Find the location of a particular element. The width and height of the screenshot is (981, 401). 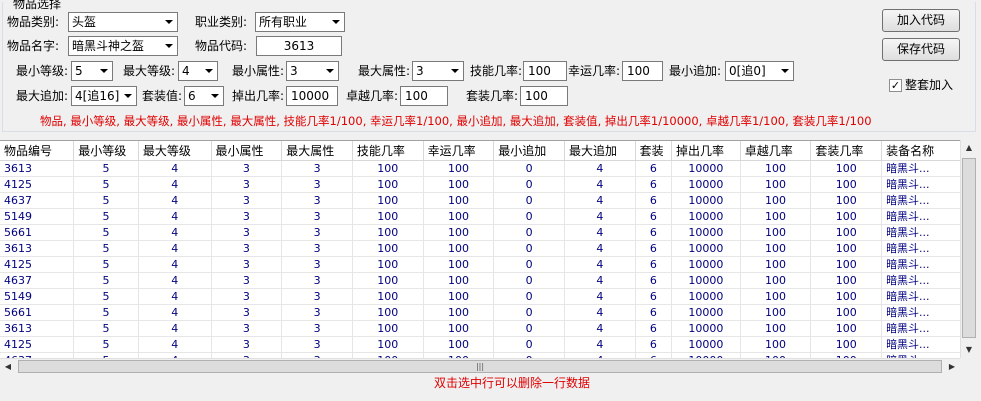

set-rate-label: 套装几率: is located at coordinates (492, 96).